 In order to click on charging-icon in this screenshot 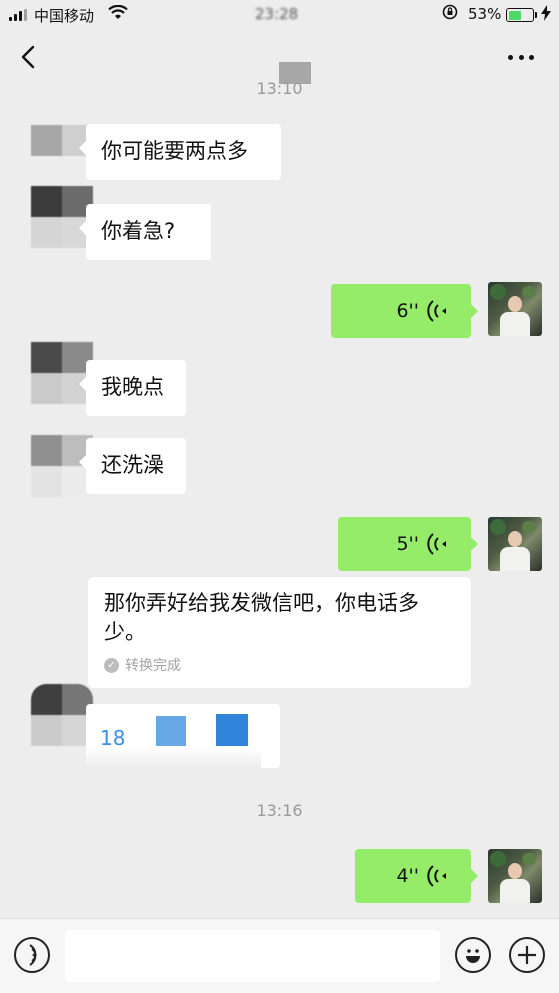, I will do `click(546, 13)`.